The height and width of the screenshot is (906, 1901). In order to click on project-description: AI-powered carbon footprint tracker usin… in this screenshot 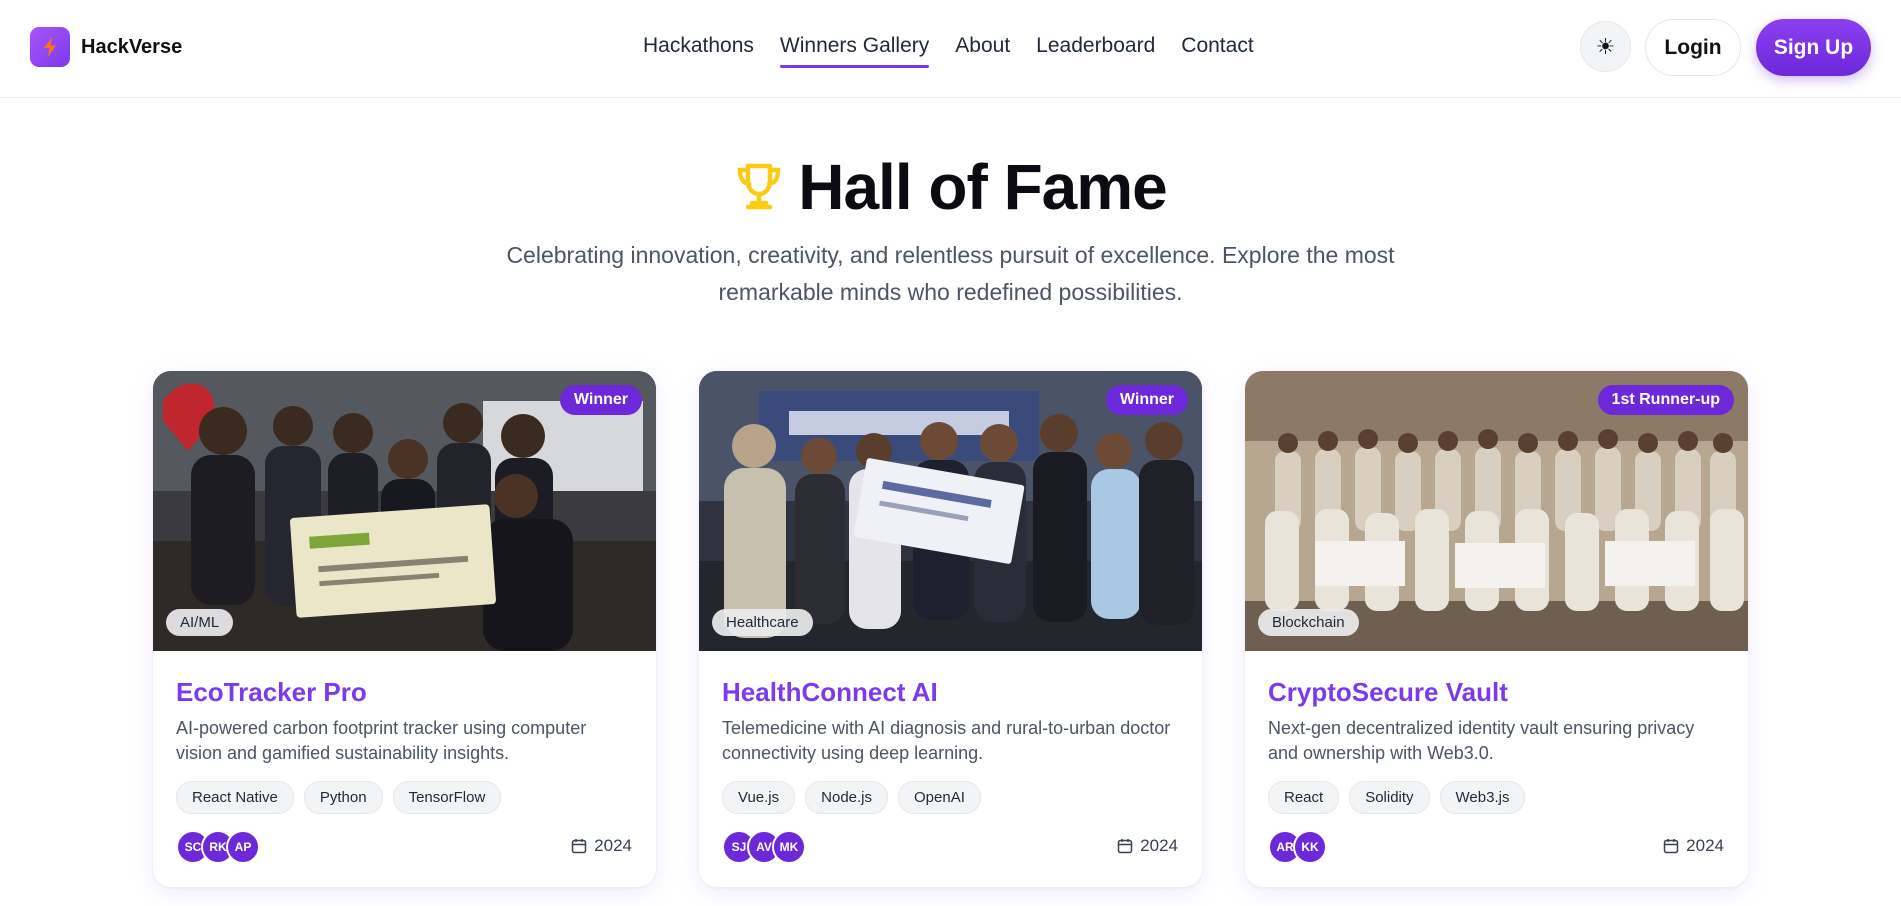, I will do `click(381, 740)`.